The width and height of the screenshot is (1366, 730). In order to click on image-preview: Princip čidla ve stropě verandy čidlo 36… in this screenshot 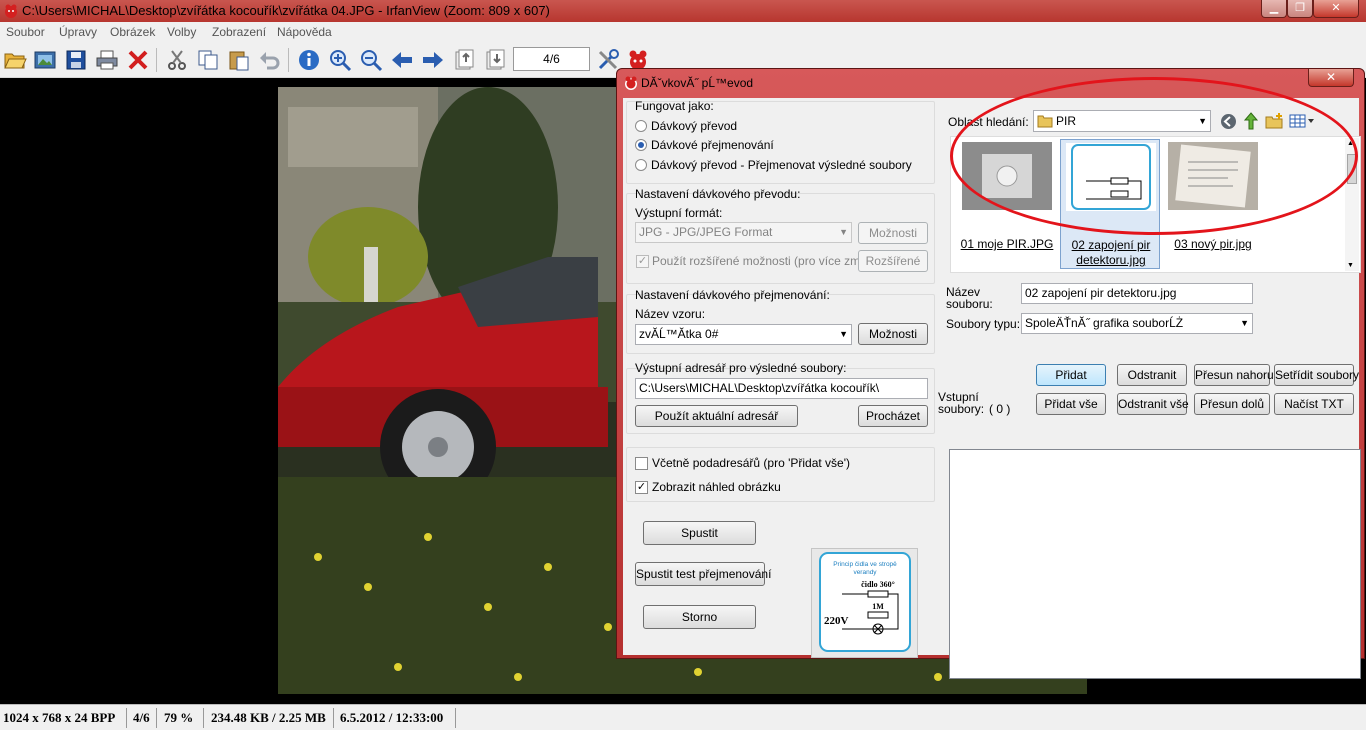, I will do `click(864, 603)`.